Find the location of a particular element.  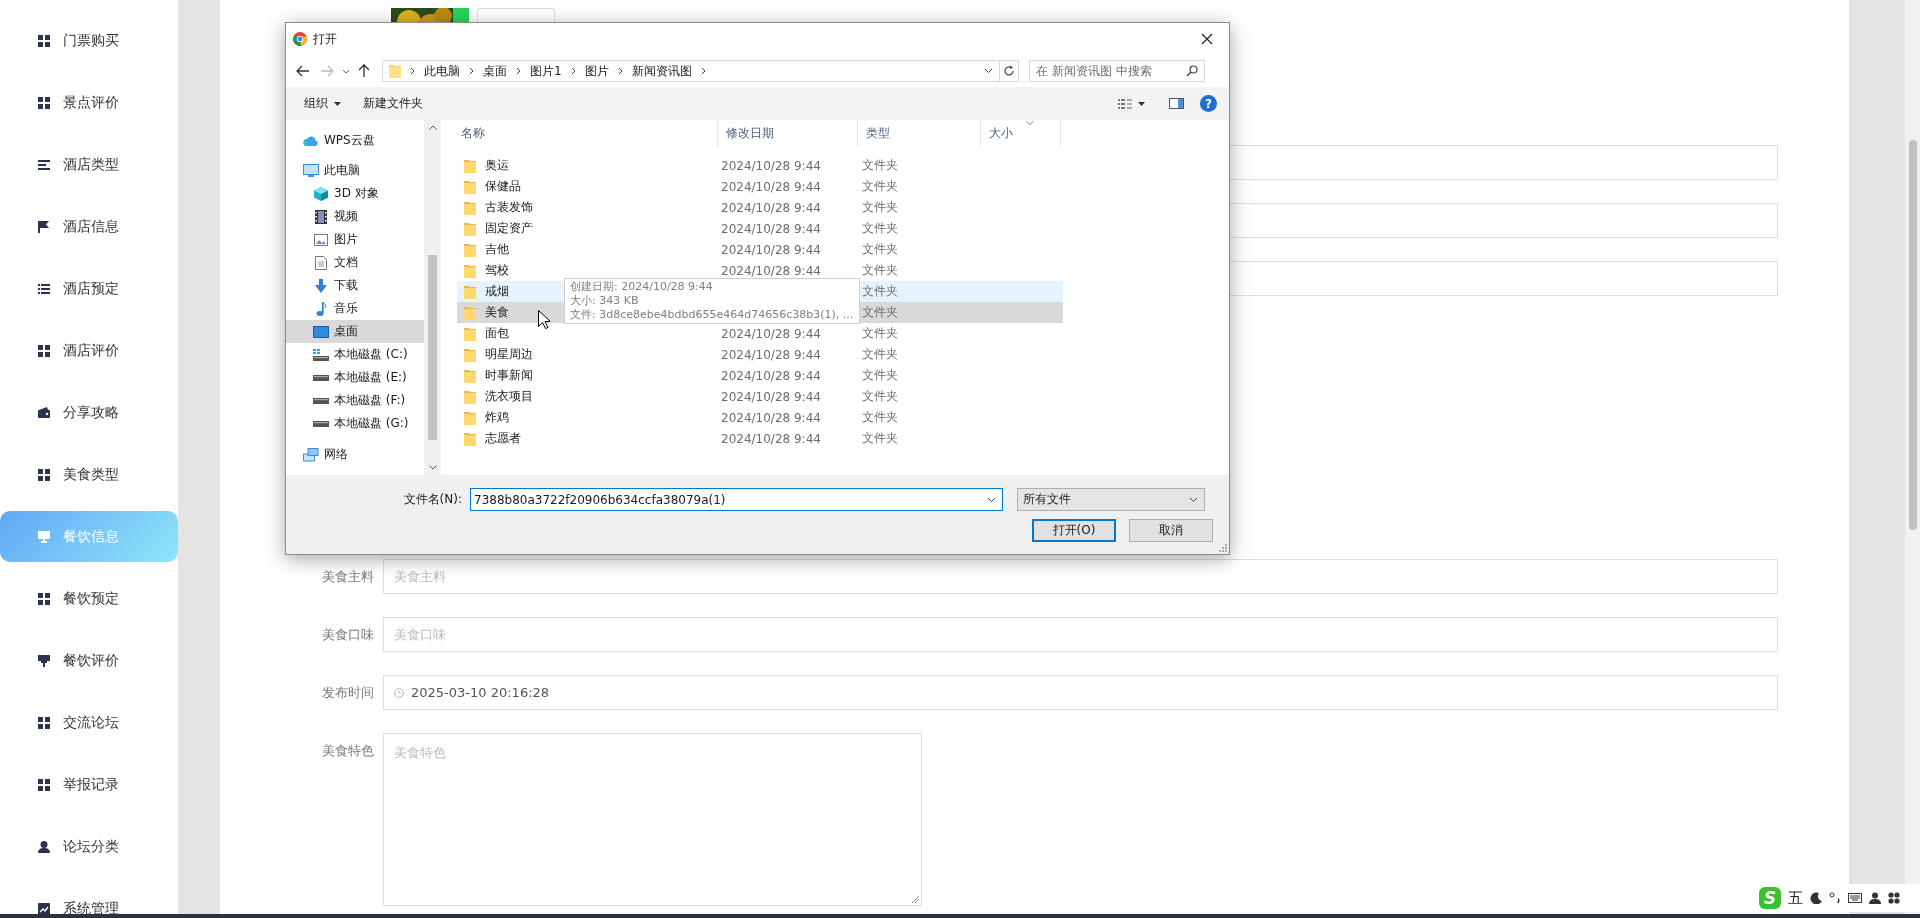

field-label: 文件名(N): is located at coordinates (432, 499).